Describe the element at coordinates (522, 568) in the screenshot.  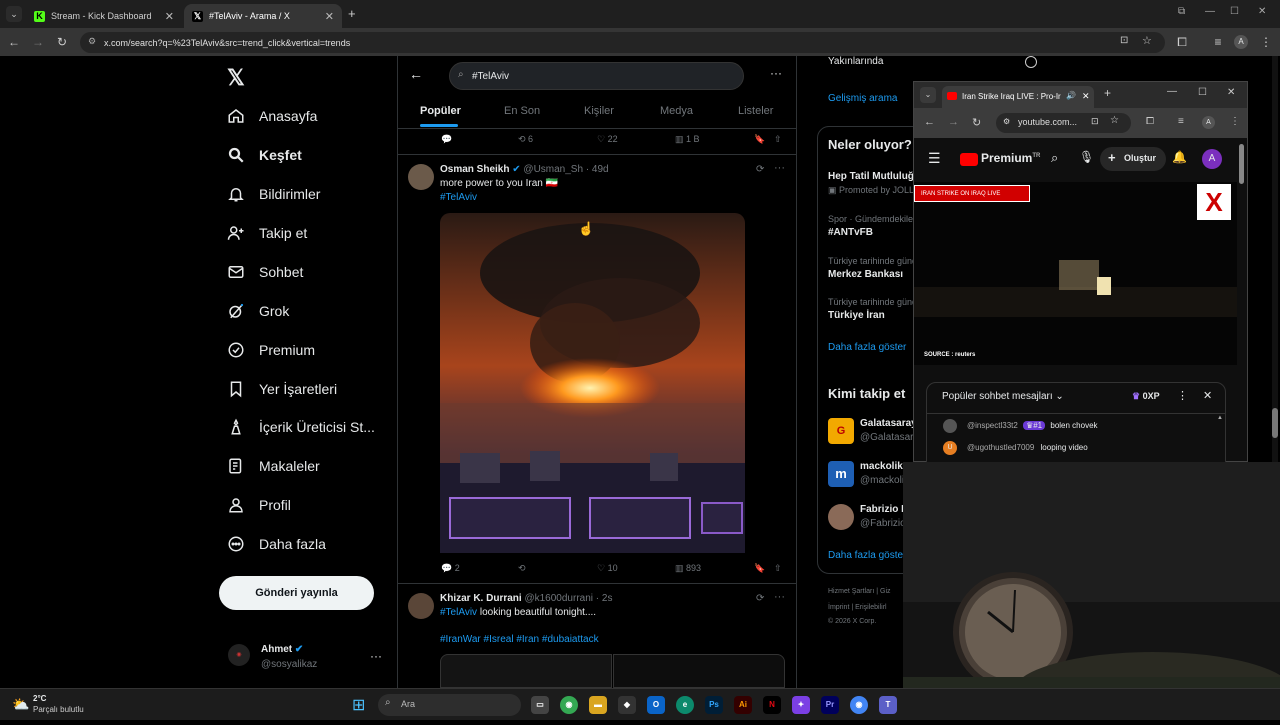
I see `retweet-icon: ⟲` at that location.